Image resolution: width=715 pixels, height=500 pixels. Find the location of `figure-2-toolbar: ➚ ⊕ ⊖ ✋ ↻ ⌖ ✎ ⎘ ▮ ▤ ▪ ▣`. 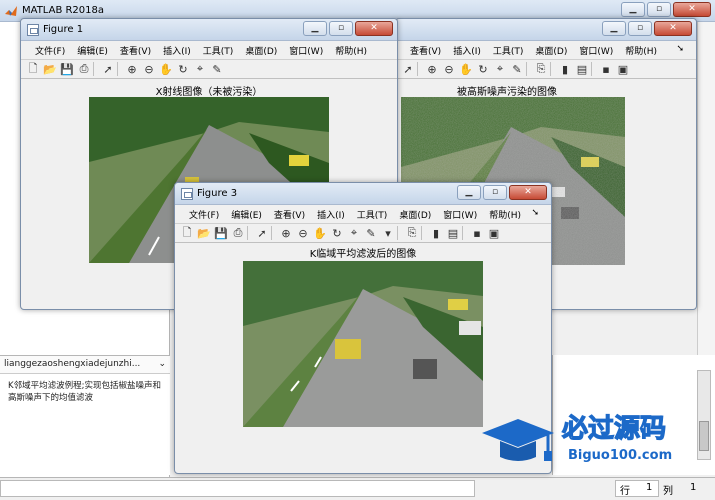

figure-2-toolbar: ➚ ⊕ ⊖ ✋ ↻ ⌖ ✎ ⎘ ▮ ▤ ▪ ▣ is located at coordinates (546, 69).